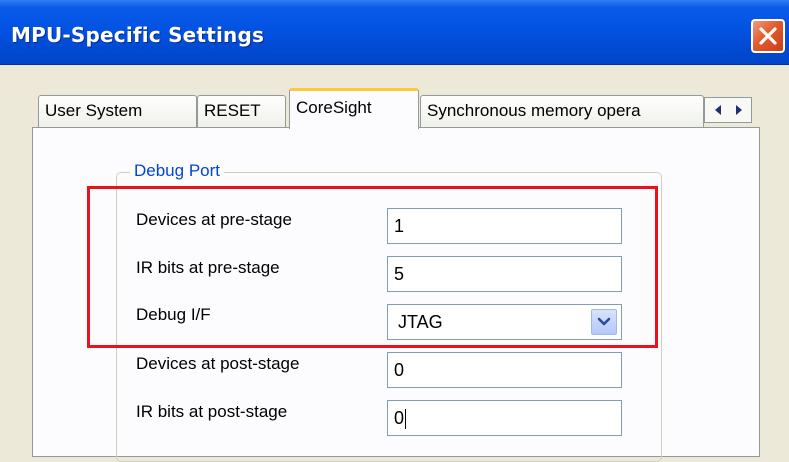  Describe the element at coordinates (173, 314) in the screenshot. I see `debug-if-label: Debug I/F` at that location.